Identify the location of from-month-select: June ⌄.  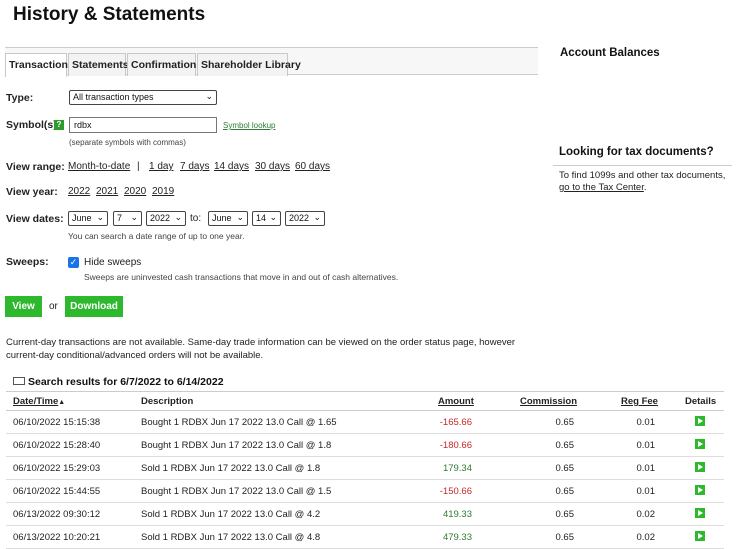
(88, 218).